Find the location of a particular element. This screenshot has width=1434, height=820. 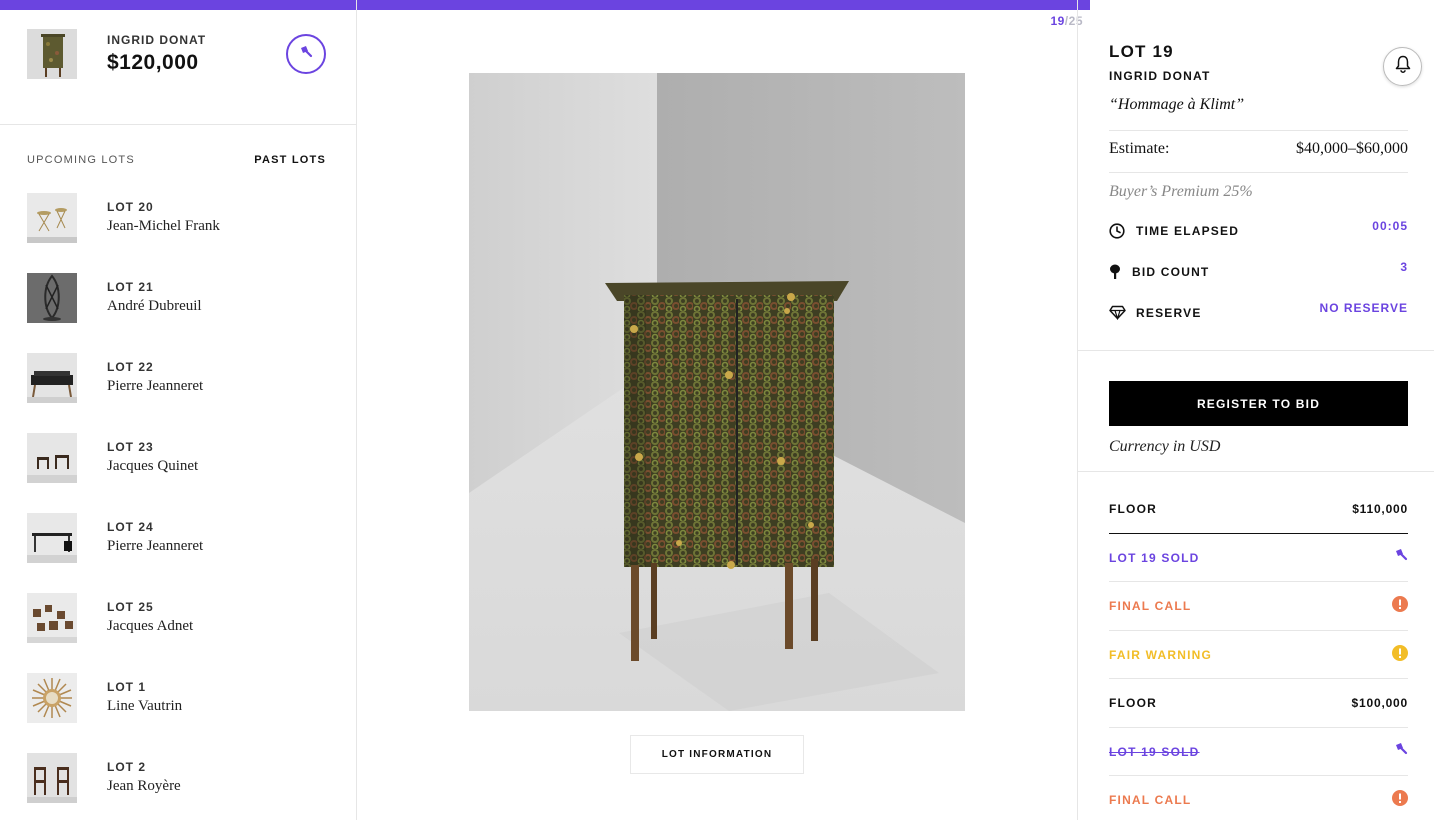

list-item: LOT 24 Pierre Jeanneret is located at coordinates (178, 553).